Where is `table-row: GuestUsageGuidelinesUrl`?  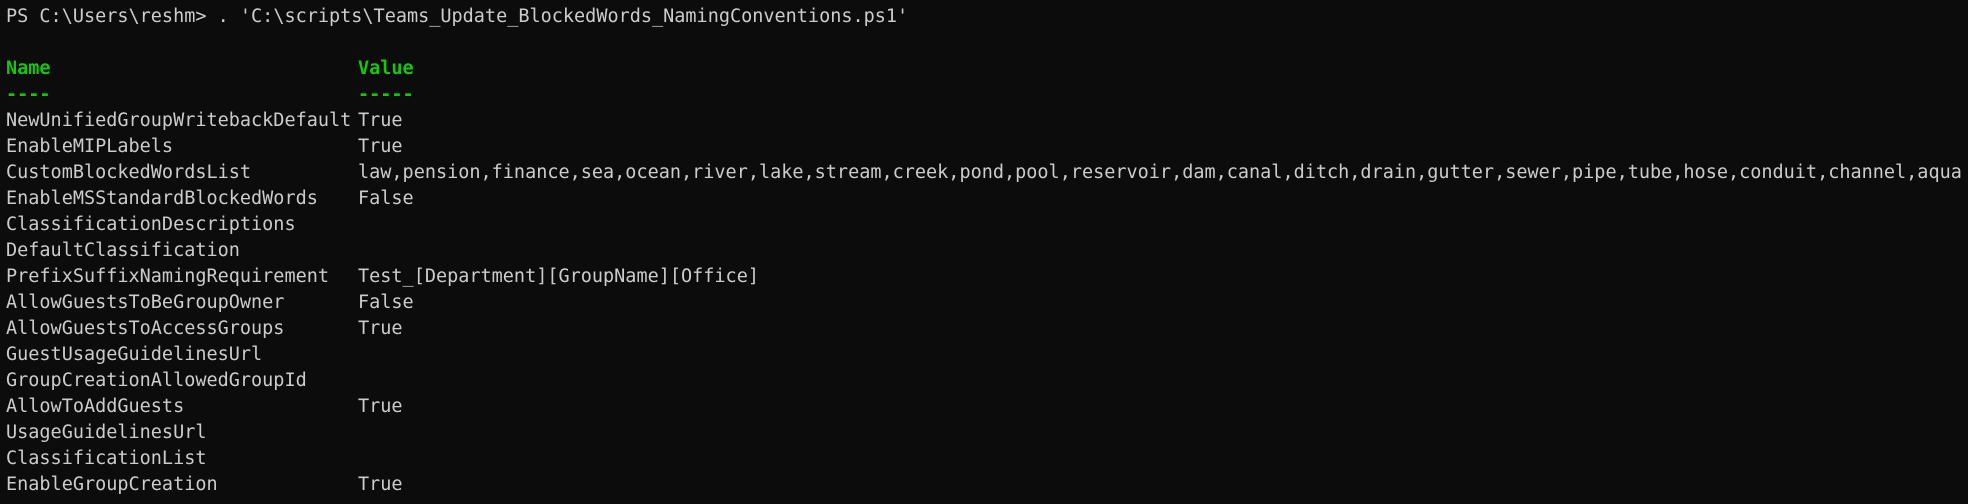 table-row: GuestUsageGuidelinesUrl is located at coordinates (987, 355).